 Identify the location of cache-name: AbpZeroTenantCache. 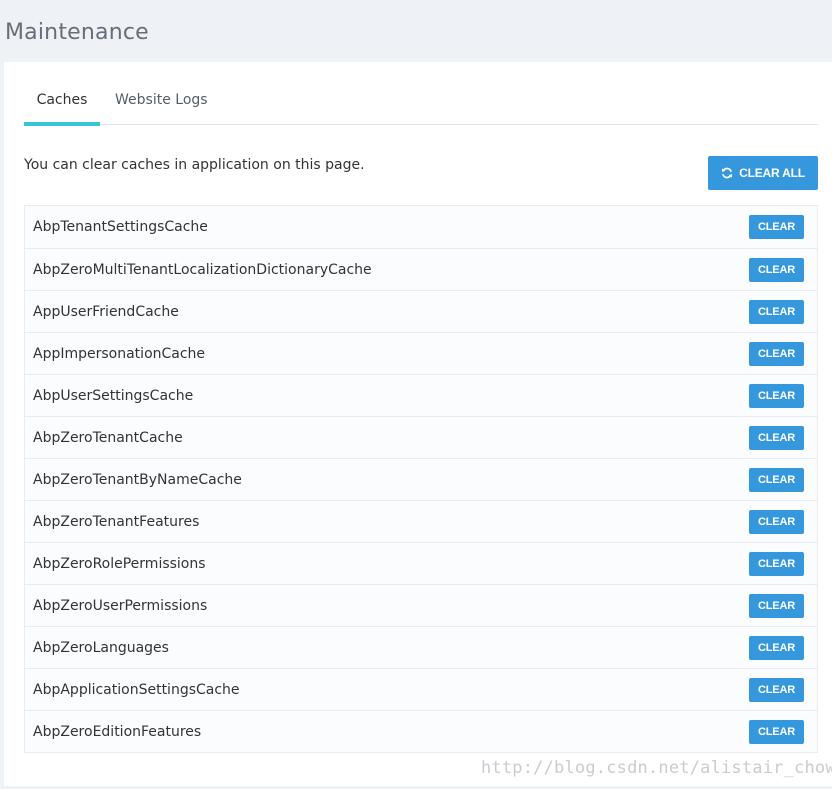
(108, 437).